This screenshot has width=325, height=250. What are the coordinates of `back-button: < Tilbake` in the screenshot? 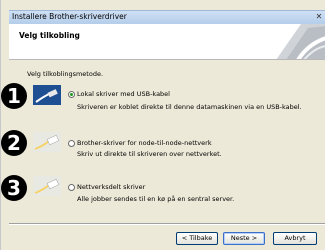 It's located at (197, 238).